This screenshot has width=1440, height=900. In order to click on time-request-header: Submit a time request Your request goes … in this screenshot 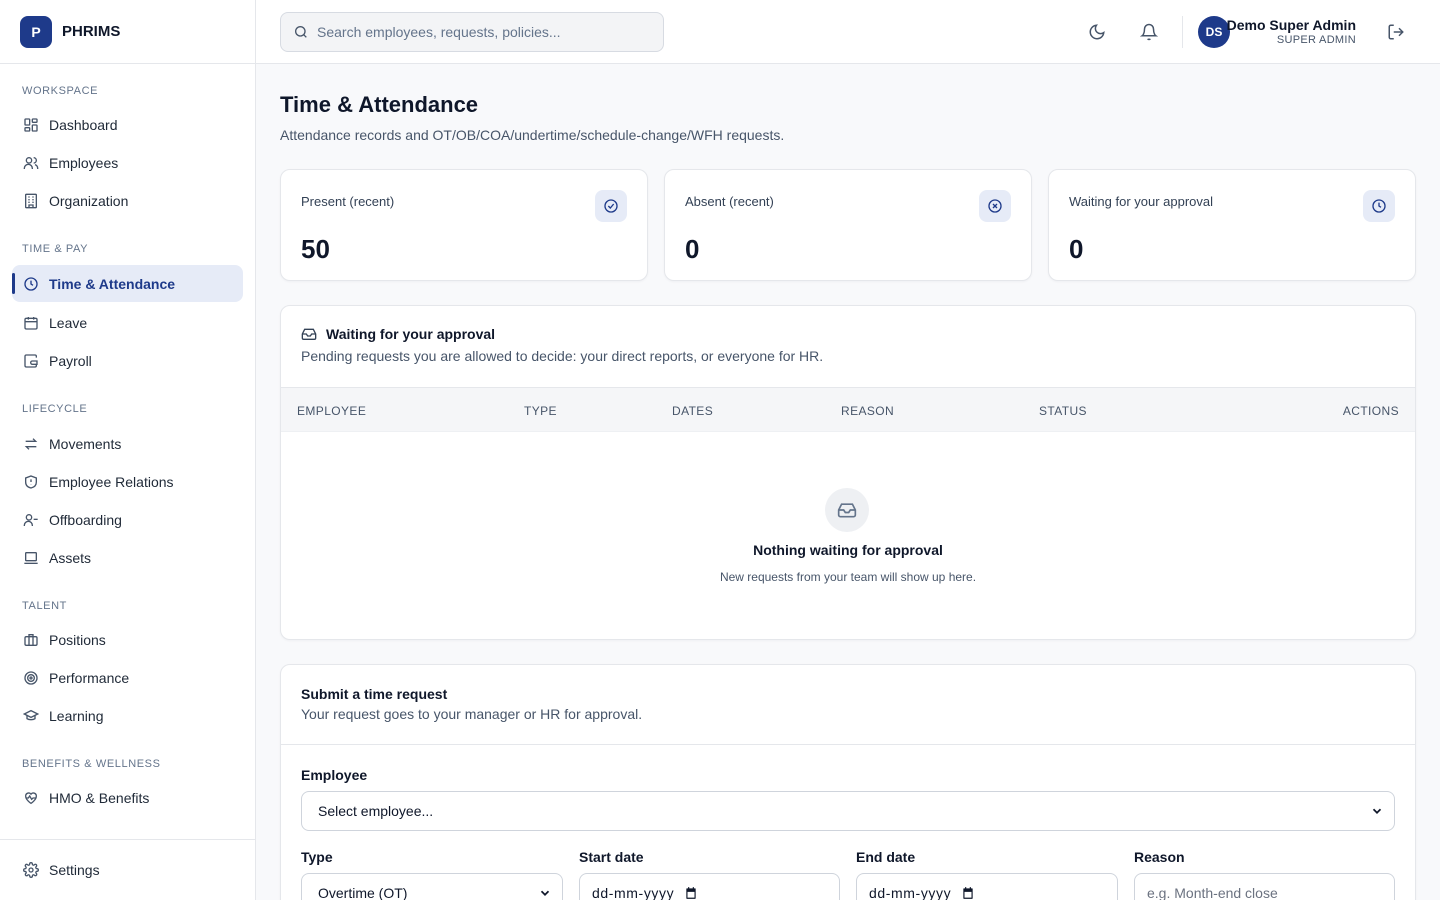, I will do `click(848, 705)`.